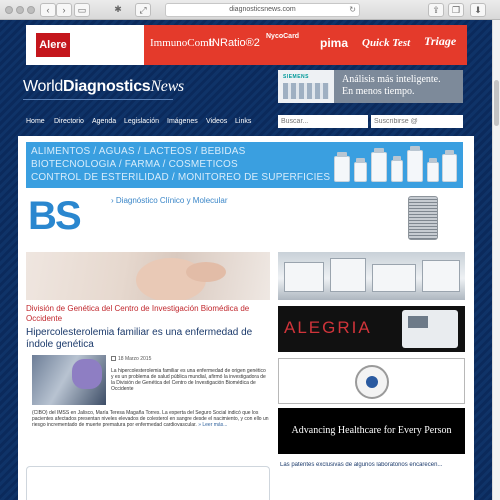  What do you see at coordinates (496, 260) in the screenshot?
I see `page-scrollbar` at bounding box center [496, 260].